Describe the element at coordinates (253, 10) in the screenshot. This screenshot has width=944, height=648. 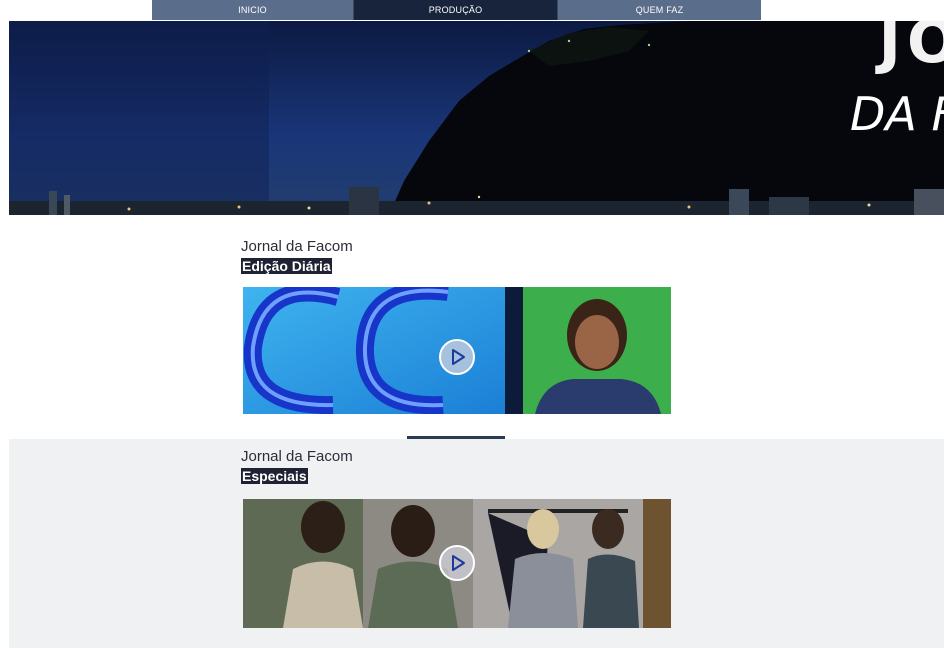
I see `nav-item-inicio: INICIO` at that location.